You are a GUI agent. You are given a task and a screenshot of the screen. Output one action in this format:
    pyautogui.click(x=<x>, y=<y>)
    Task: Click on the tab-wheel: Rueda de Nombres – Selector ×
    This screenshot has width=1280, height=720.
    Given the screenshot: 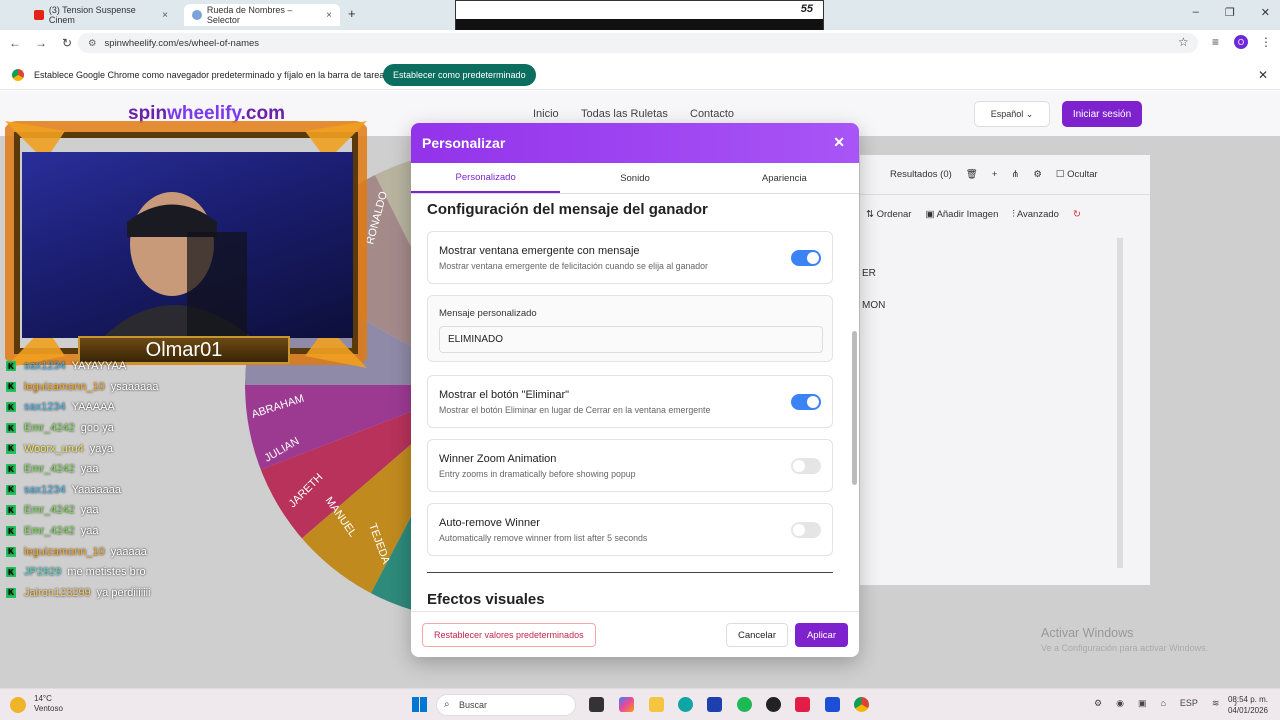 What is the action you would take?
    pyautogui.click(x=262, y=15)
    